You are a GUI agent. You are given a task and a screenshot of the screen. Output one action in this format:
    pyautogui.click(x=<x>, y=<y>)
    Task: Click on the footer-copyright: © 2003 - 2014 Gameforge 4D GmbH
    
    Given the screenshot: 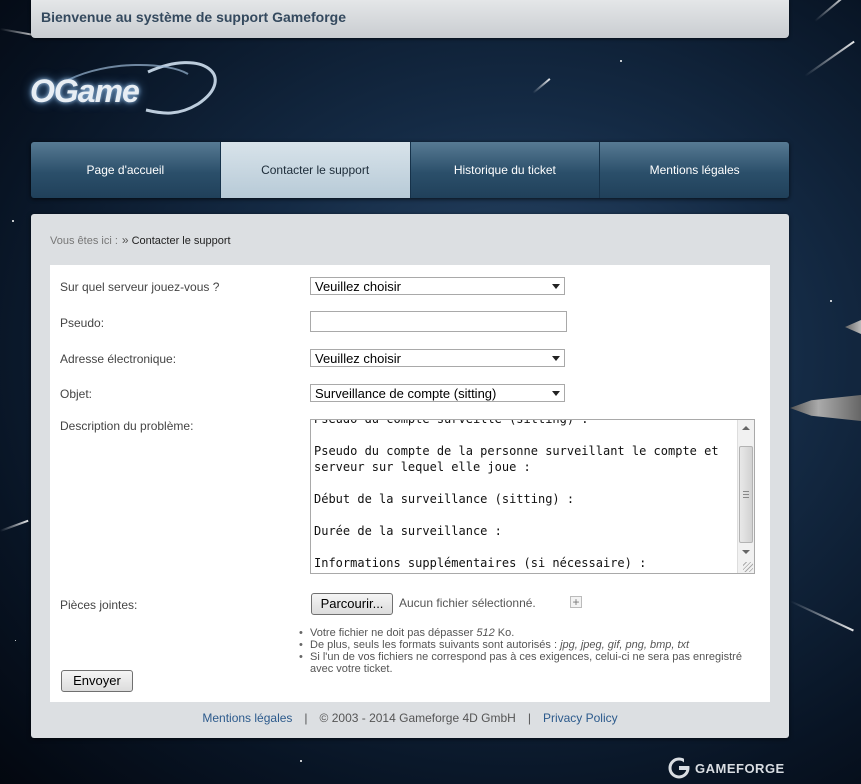 What is the action you would take?
    pyautogui.click(x=417, y=718)
    